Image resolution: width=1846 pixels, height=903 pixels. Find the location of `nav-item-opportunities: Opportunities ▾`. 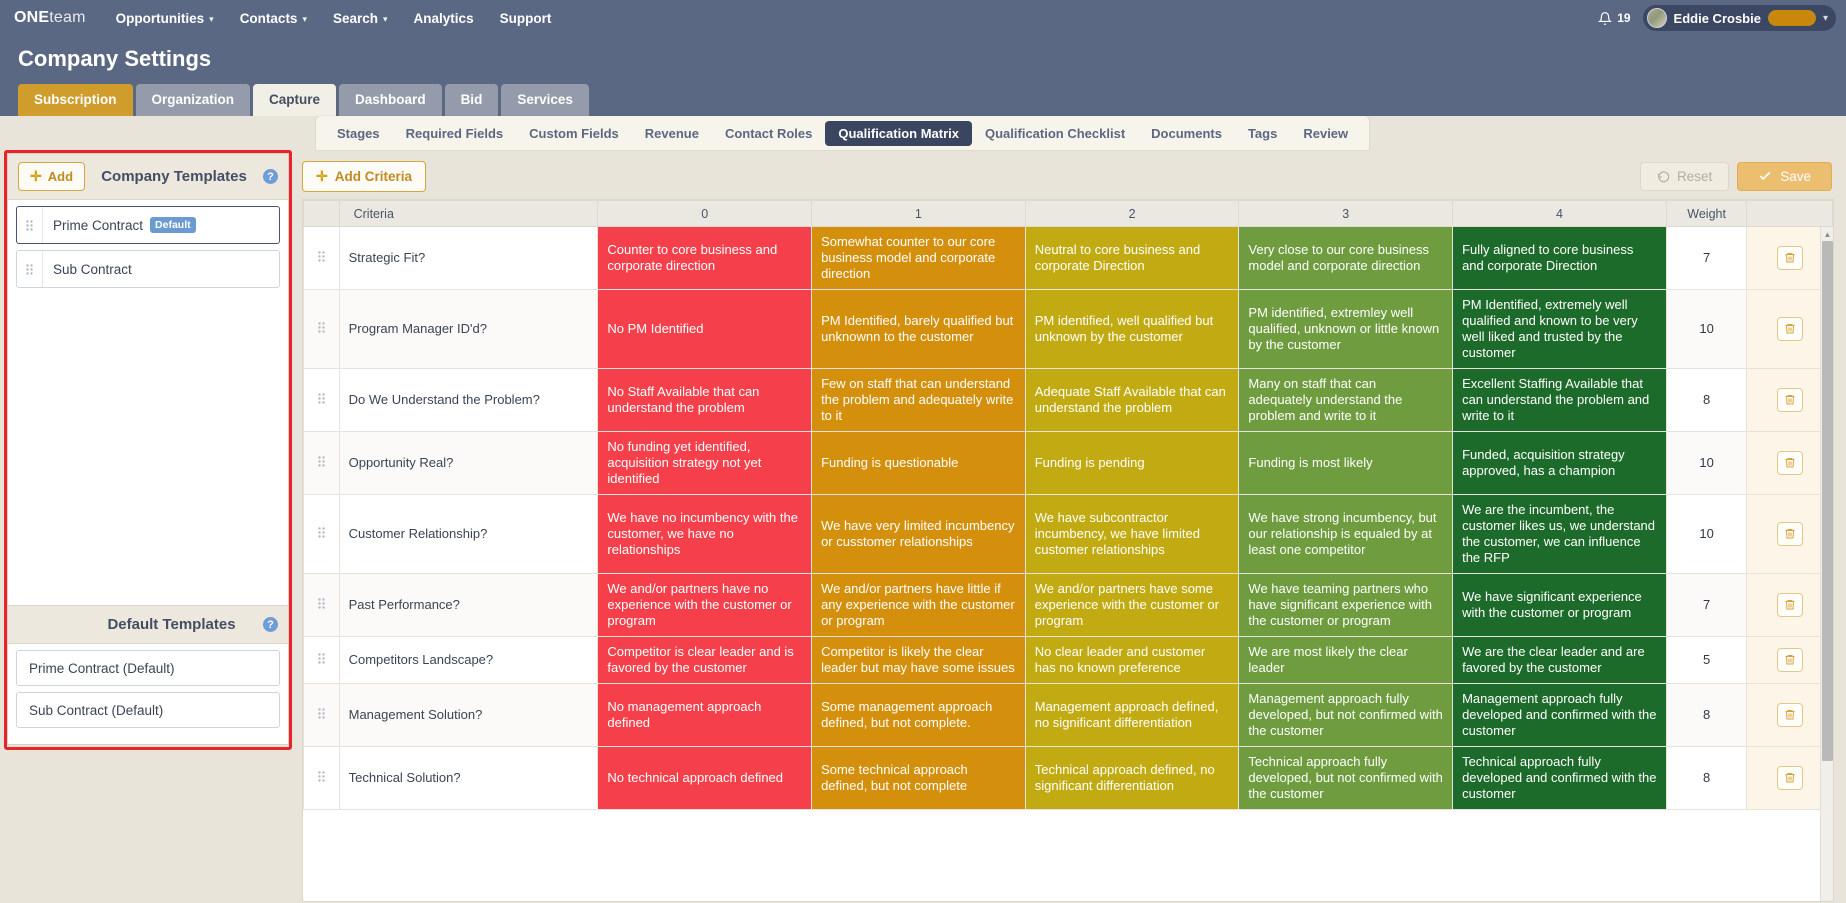

nav-item-opportunities: Opportunities ▾ is located at coordinates (165, 18).